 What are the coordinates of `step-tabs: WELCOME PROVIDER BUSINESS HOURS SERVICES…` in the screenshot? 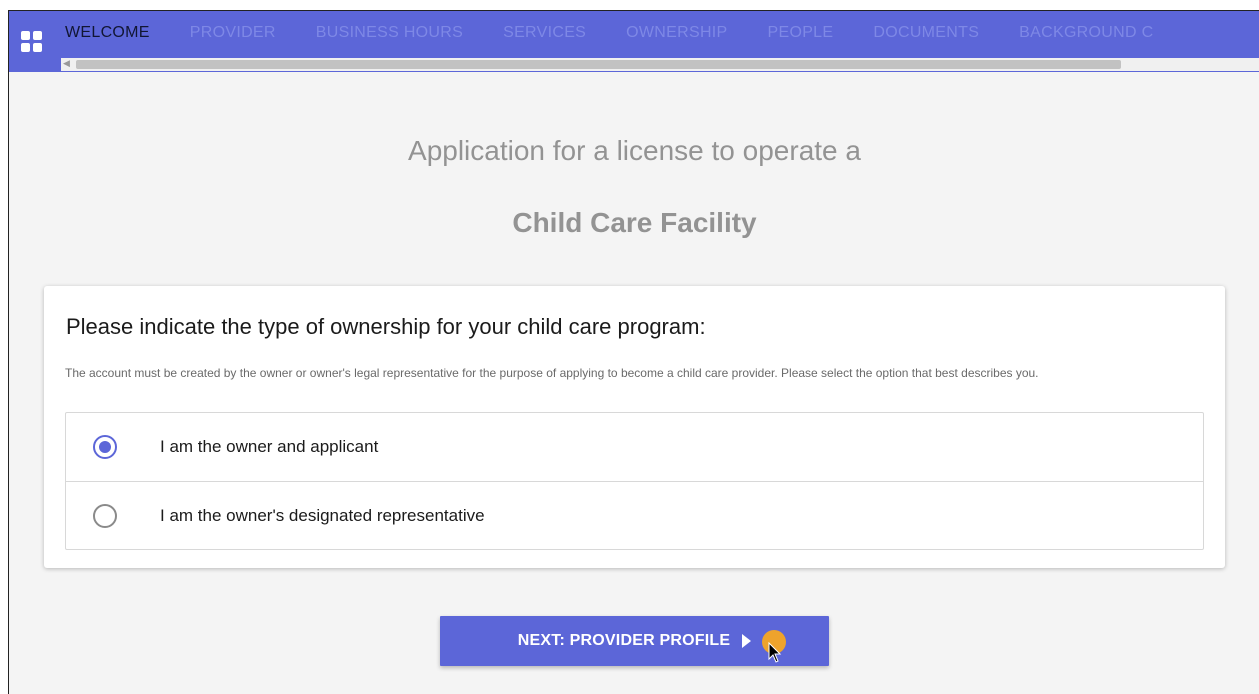 It's located at (629, 33).